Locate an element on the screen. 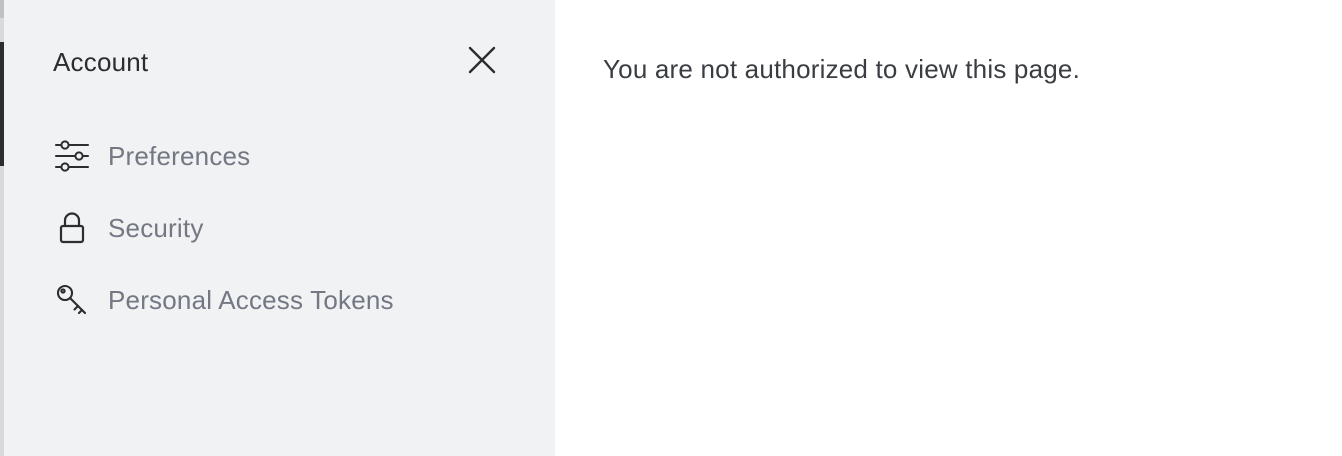 The image size is (1342, 456). sidebar-item-label: Security is located at coordinates (156, 227).